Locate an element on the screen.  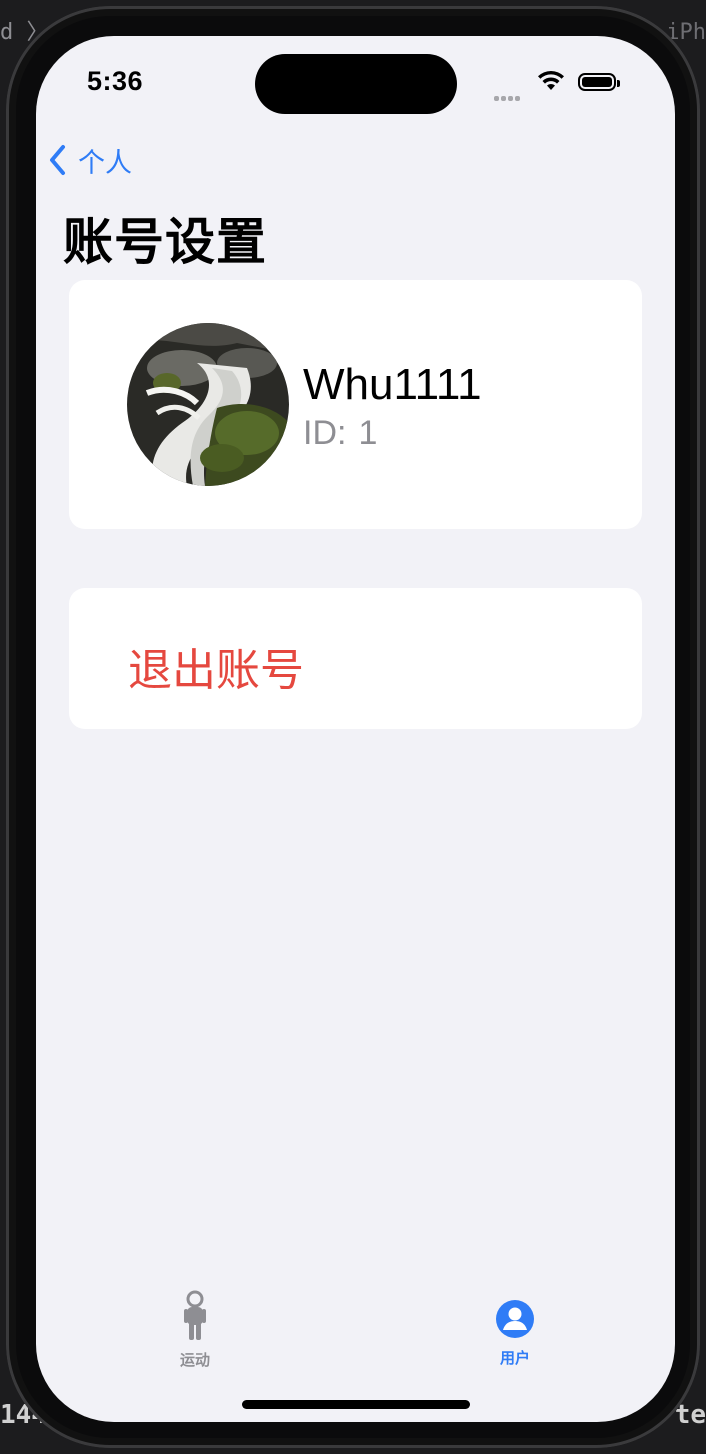
tab-user-label: 用户 is located at coordinates (514, 1358).